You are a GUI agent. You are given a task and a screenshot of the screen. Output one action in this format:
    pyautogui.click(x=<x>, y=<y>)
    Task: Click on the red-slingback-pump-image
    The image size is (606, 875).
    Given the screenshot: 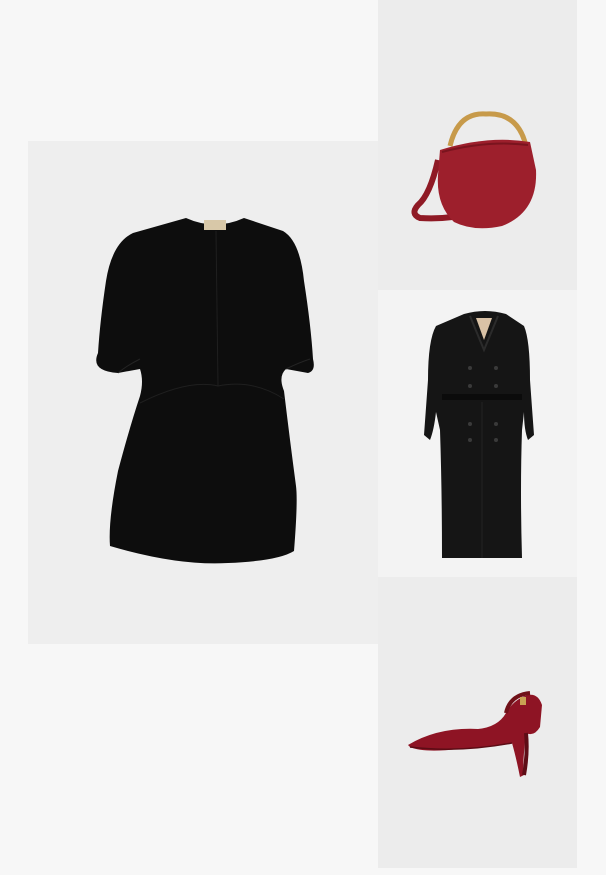 What is the action you would take?
    pyautogui.click(x=475, y=734)
    